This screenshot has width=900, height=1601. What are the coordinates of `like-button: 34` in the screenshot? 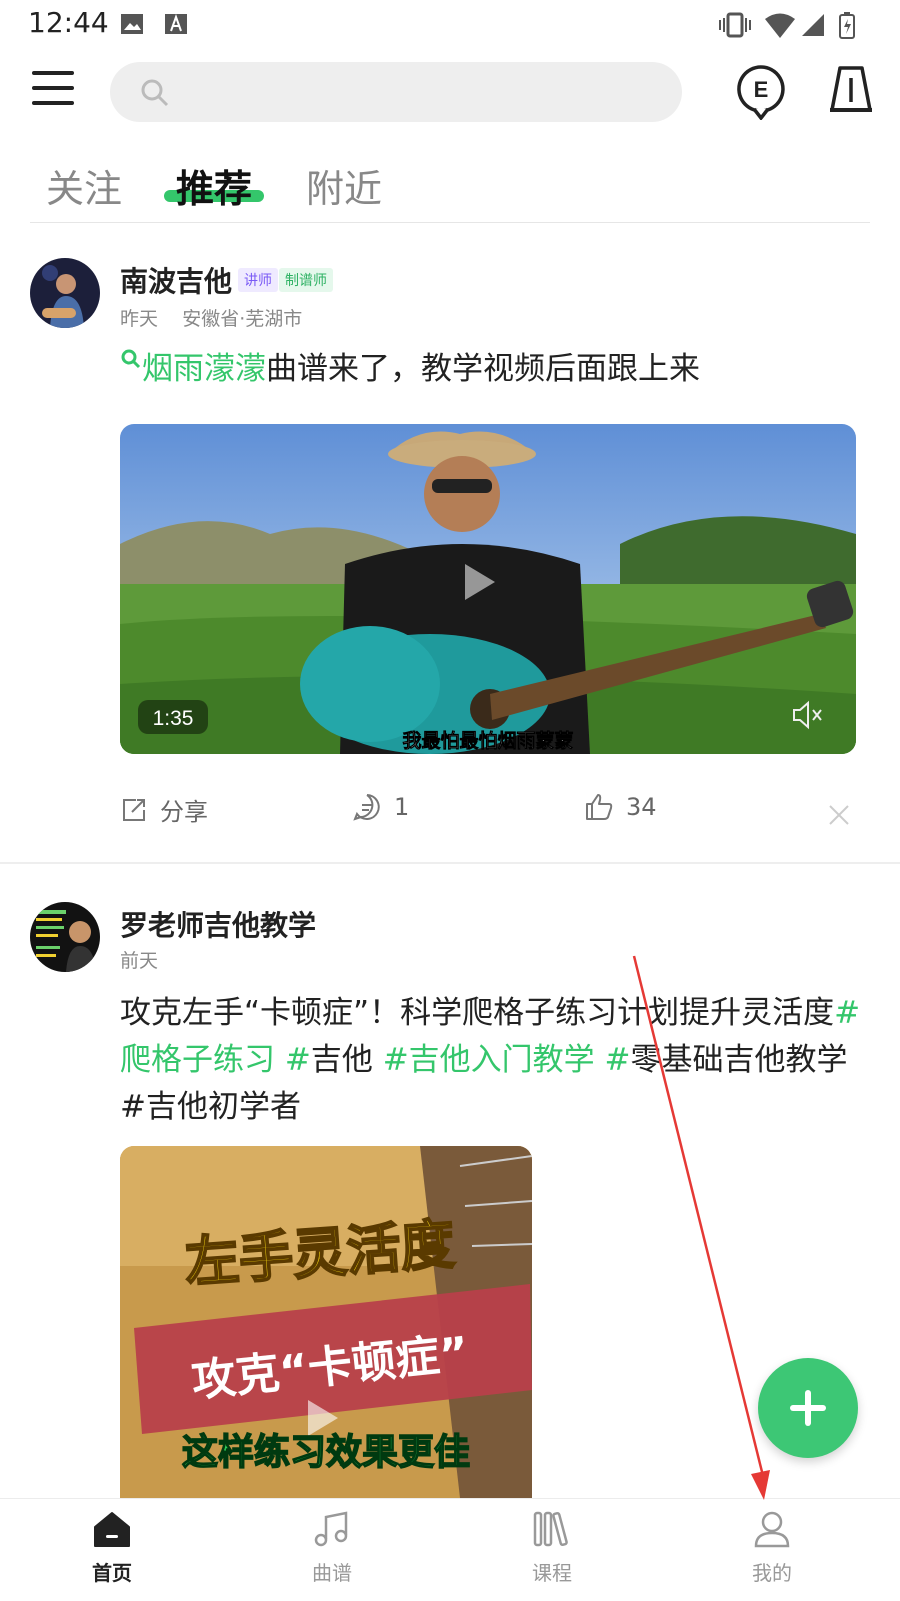 It's located at (620, 807).